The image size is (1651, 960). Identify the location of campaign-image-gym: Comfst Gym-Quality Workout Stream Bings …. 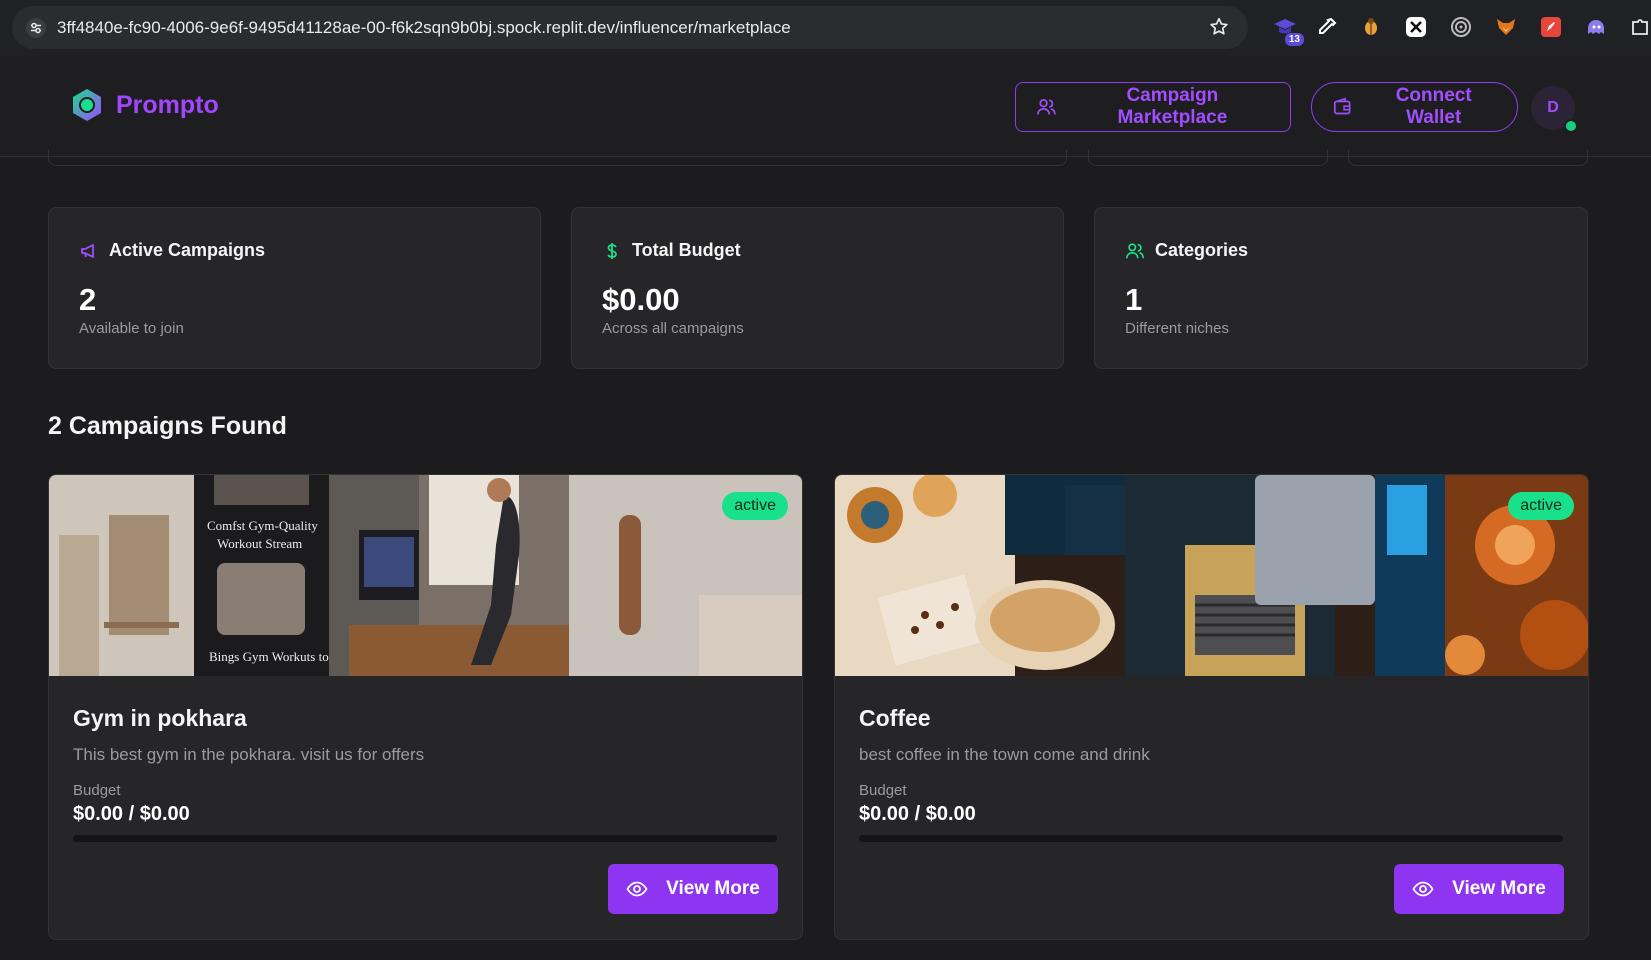
(425, 575).